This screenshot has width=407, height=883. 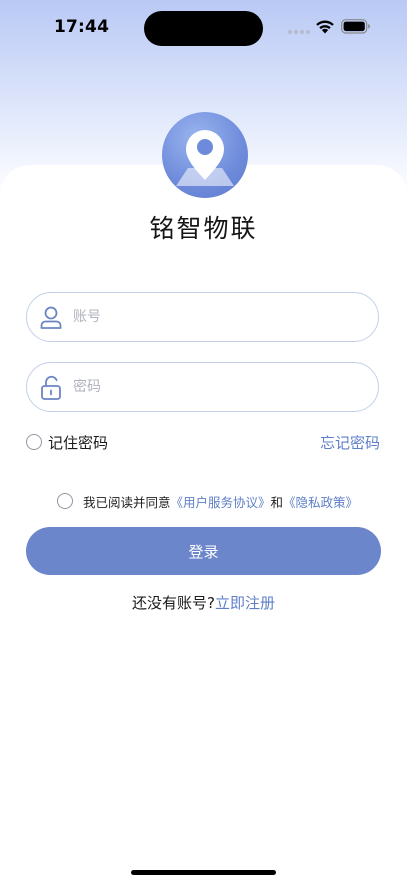 What do you see at coordinates (218, 387) in the screenshot?
I see `password-input` at bounding box center [218, 387].